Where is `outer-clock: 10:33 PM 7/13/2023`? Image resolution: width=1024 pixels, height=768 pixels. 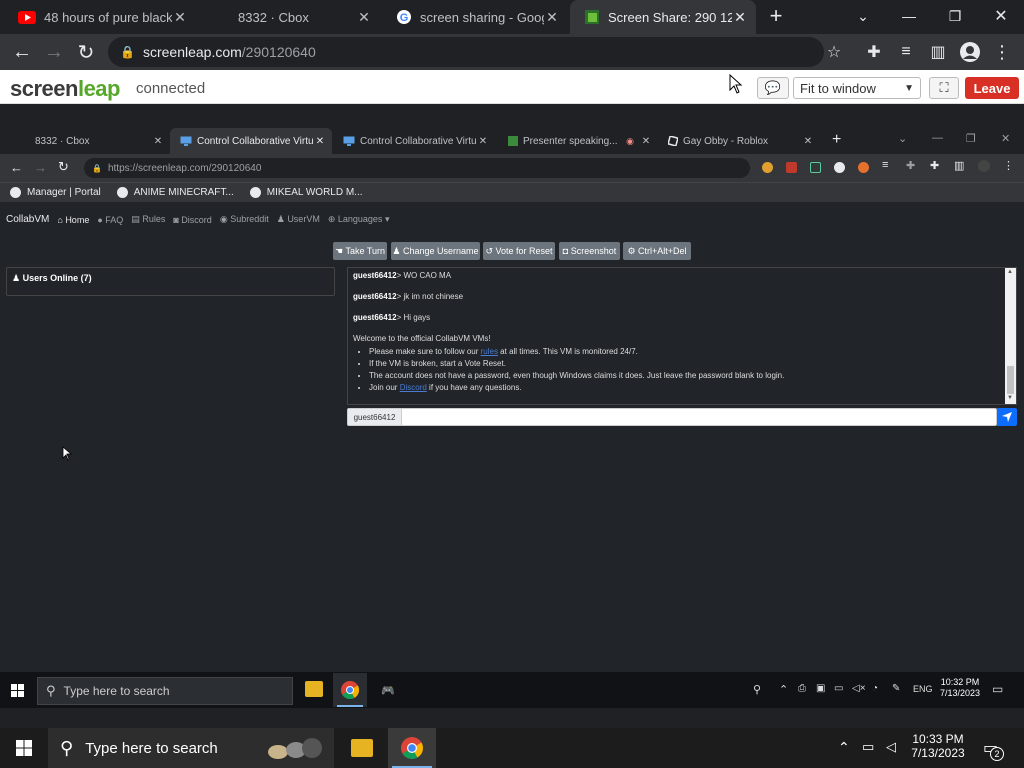 outer-clock: 10:33 PM 7/13/2023 is located at coordinates (938, 746).